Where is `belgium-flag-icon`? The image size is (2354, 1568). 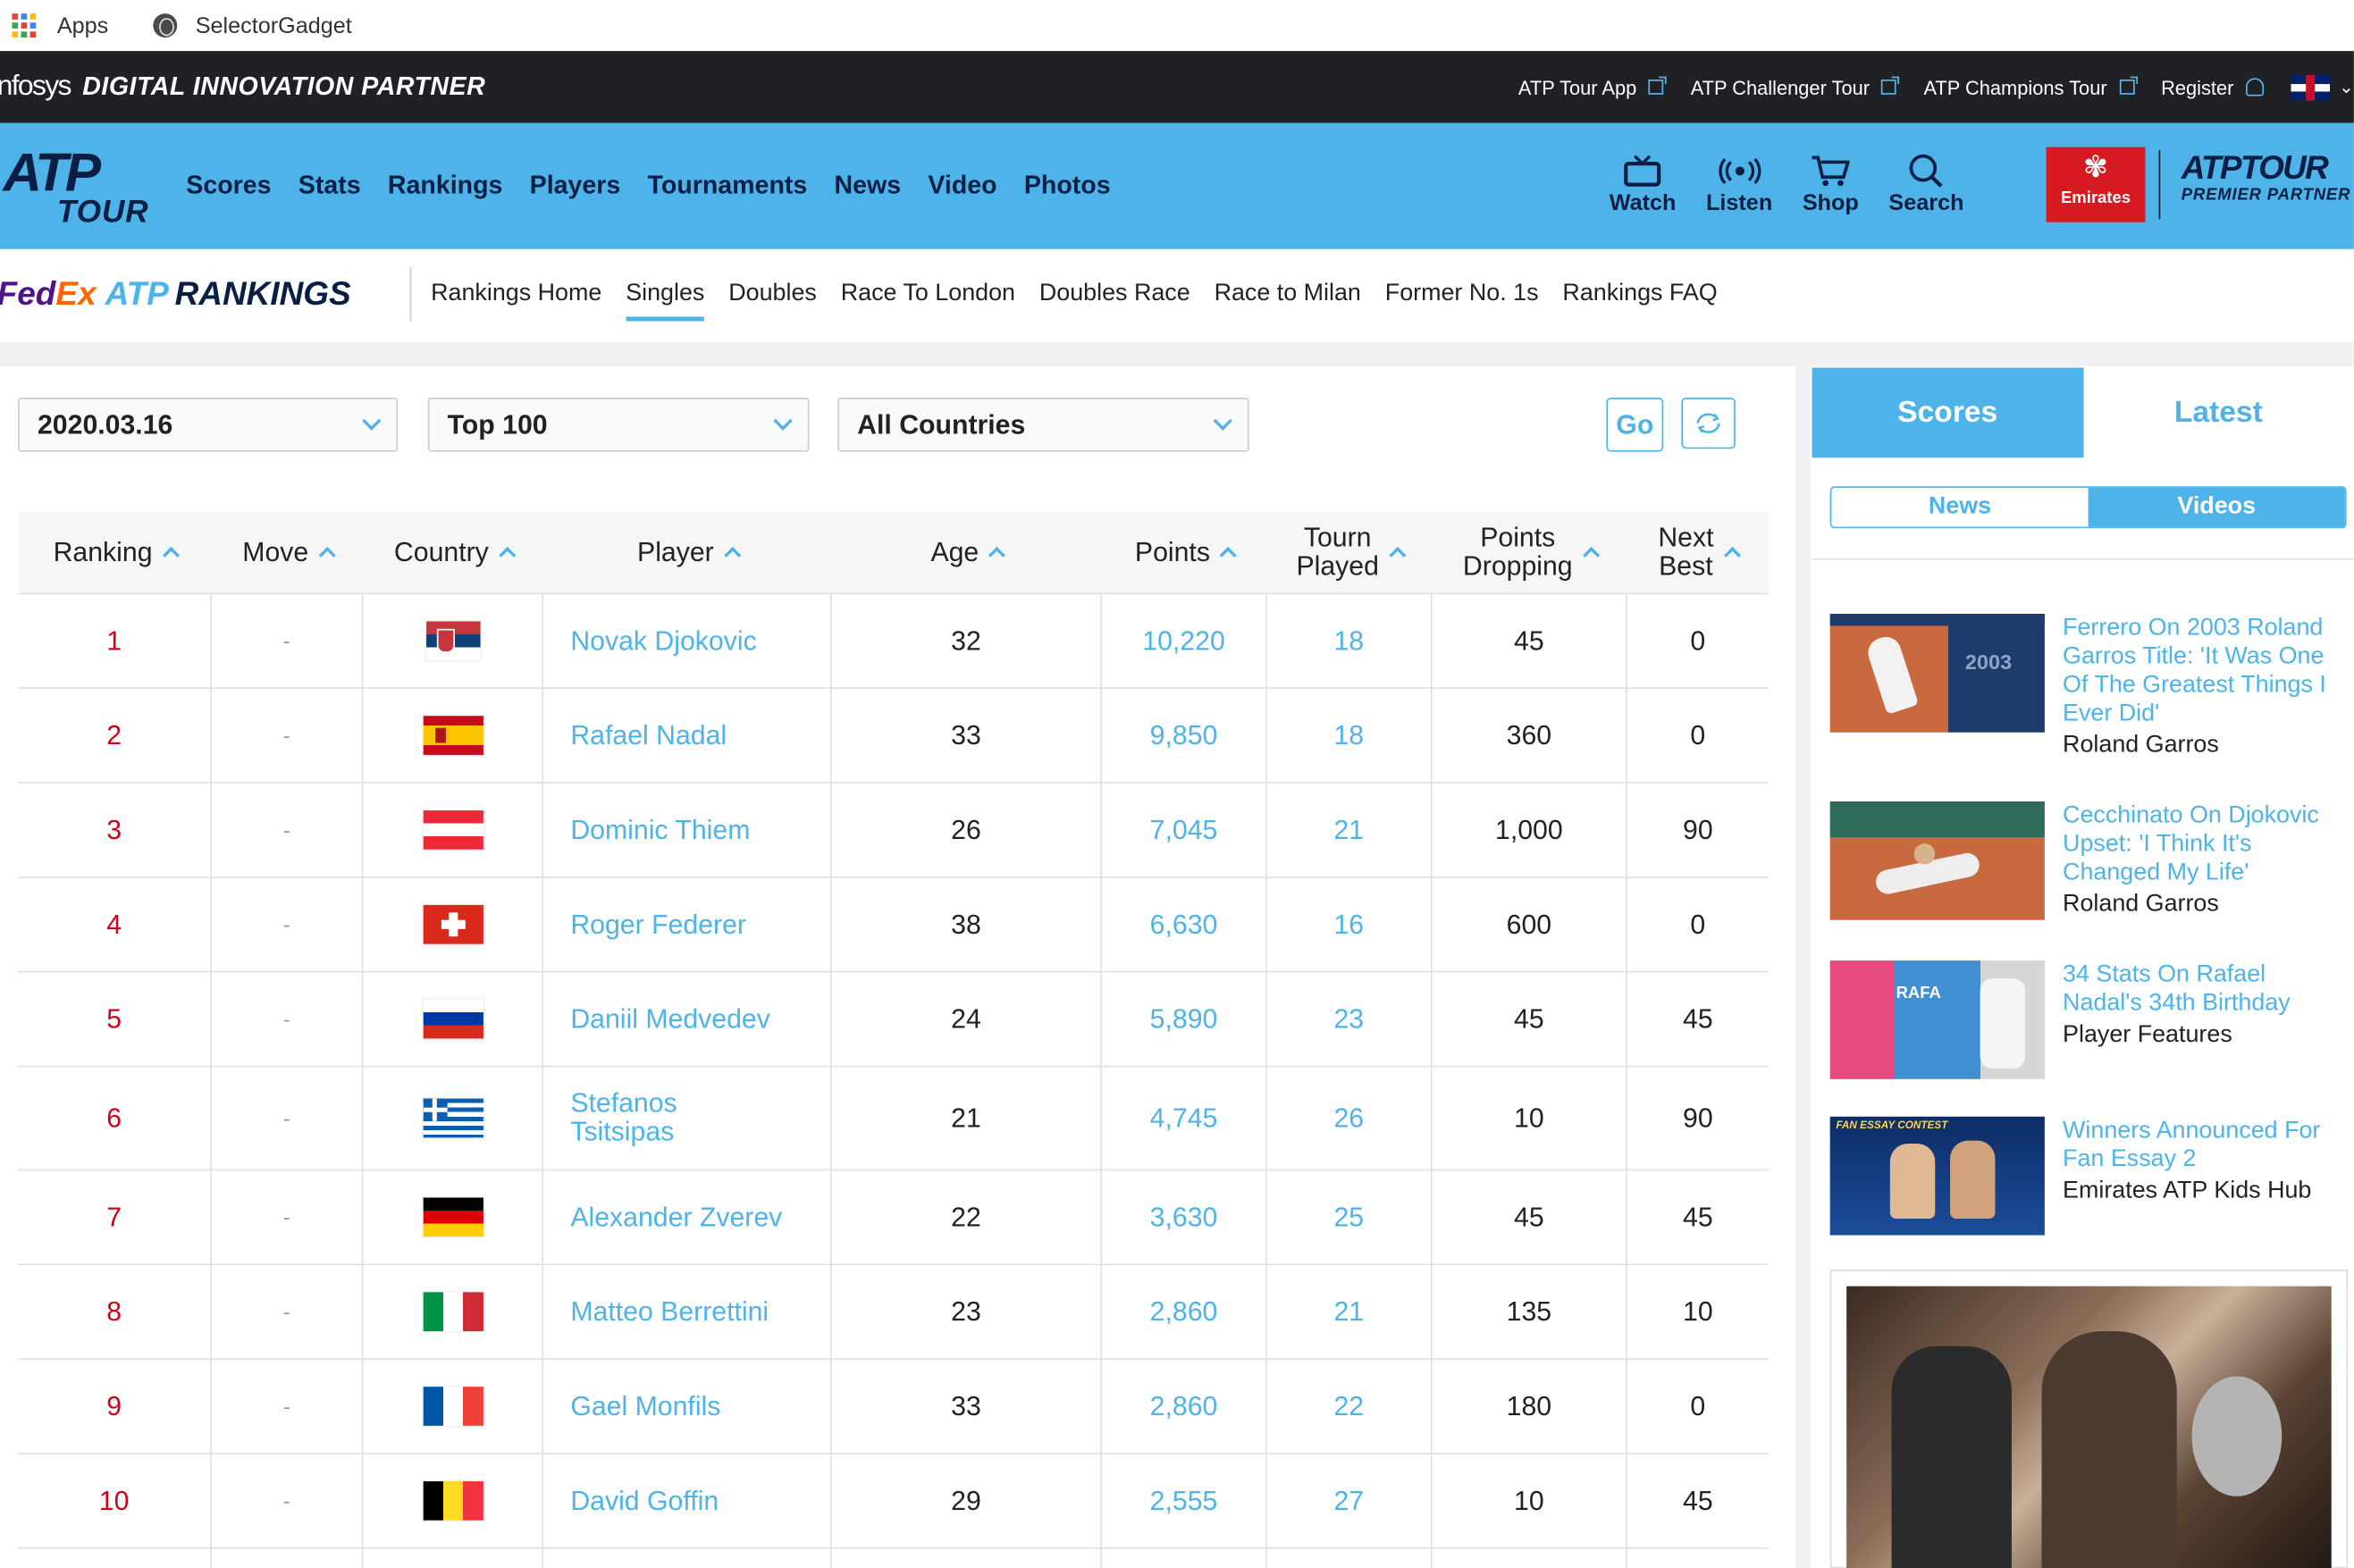
belgium-flag-icon is located at coordinates (452, 1500).